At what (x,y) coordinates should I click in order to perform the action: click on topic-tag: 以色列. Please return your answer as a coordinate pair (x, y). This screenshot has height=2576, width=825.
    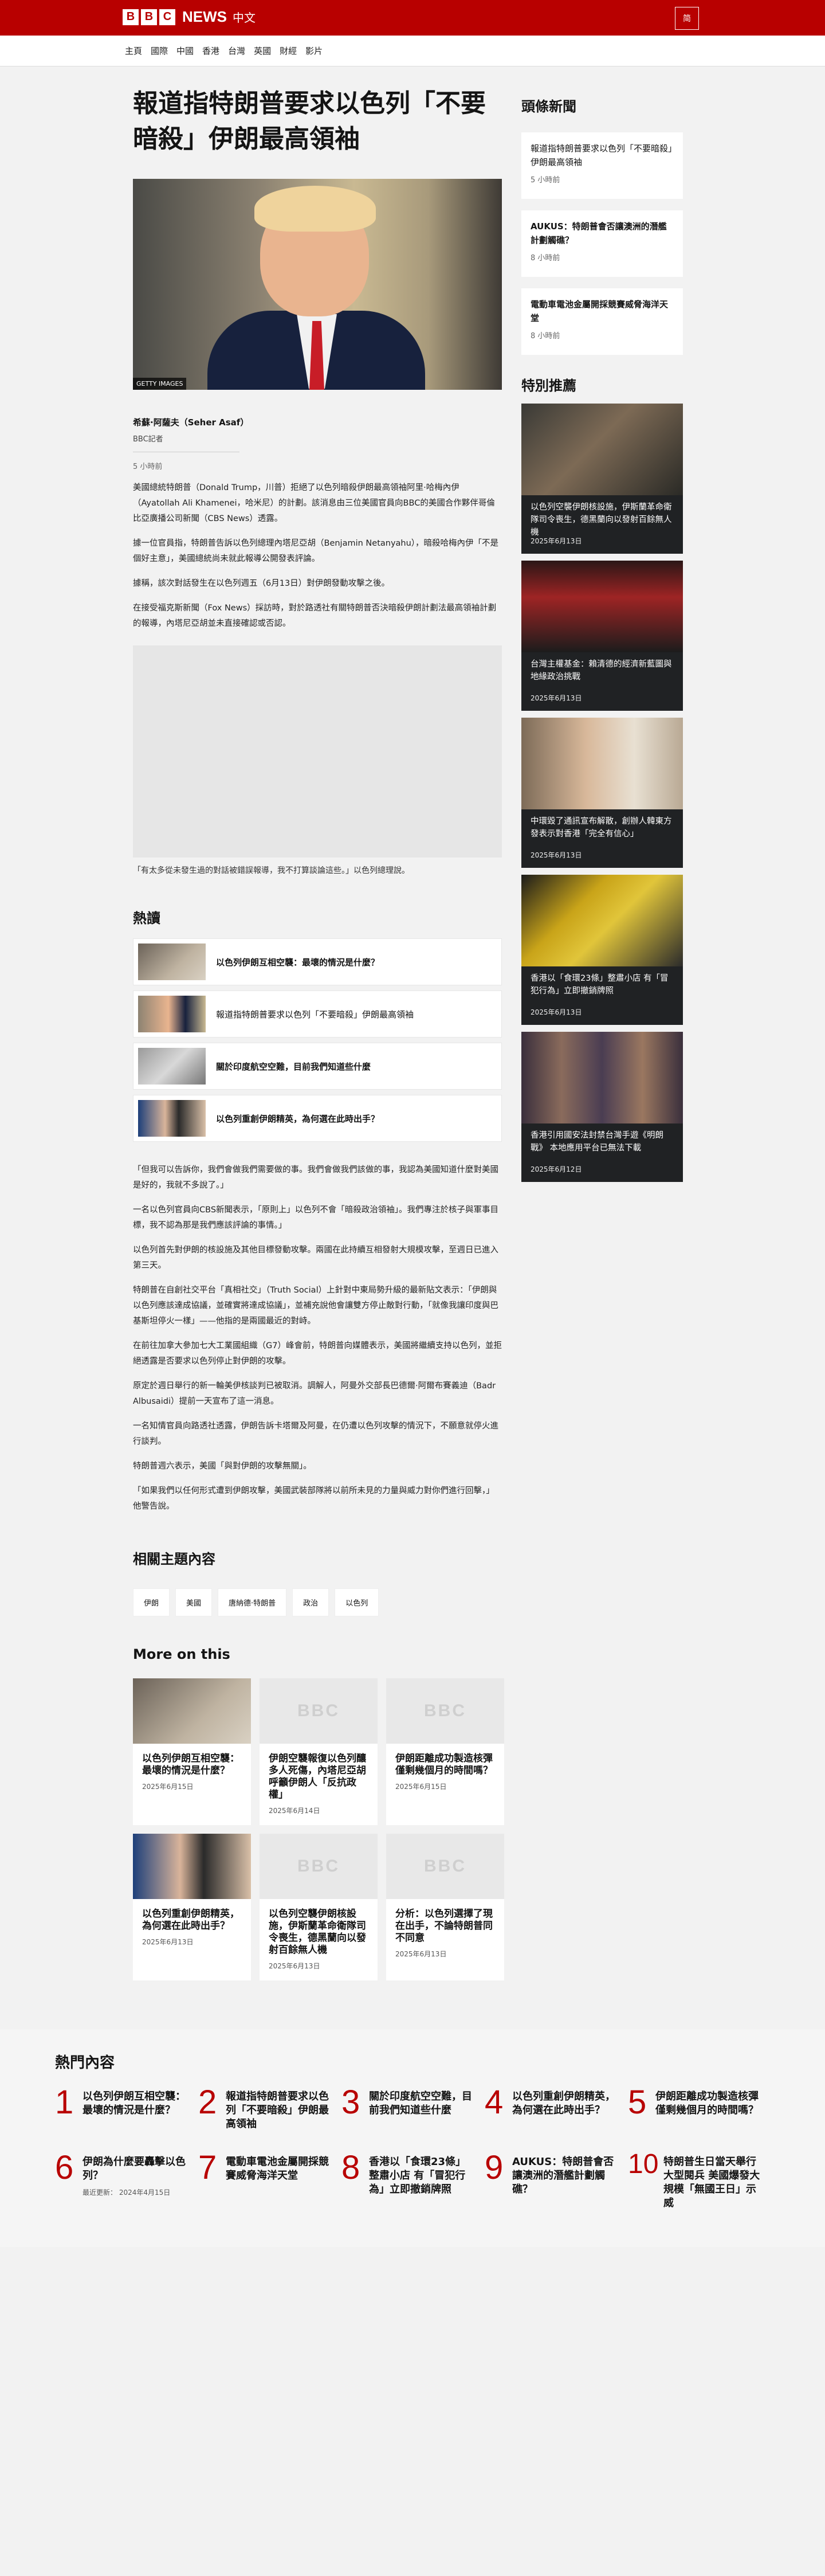
    Looking at the image, I should click on (357, 1602).